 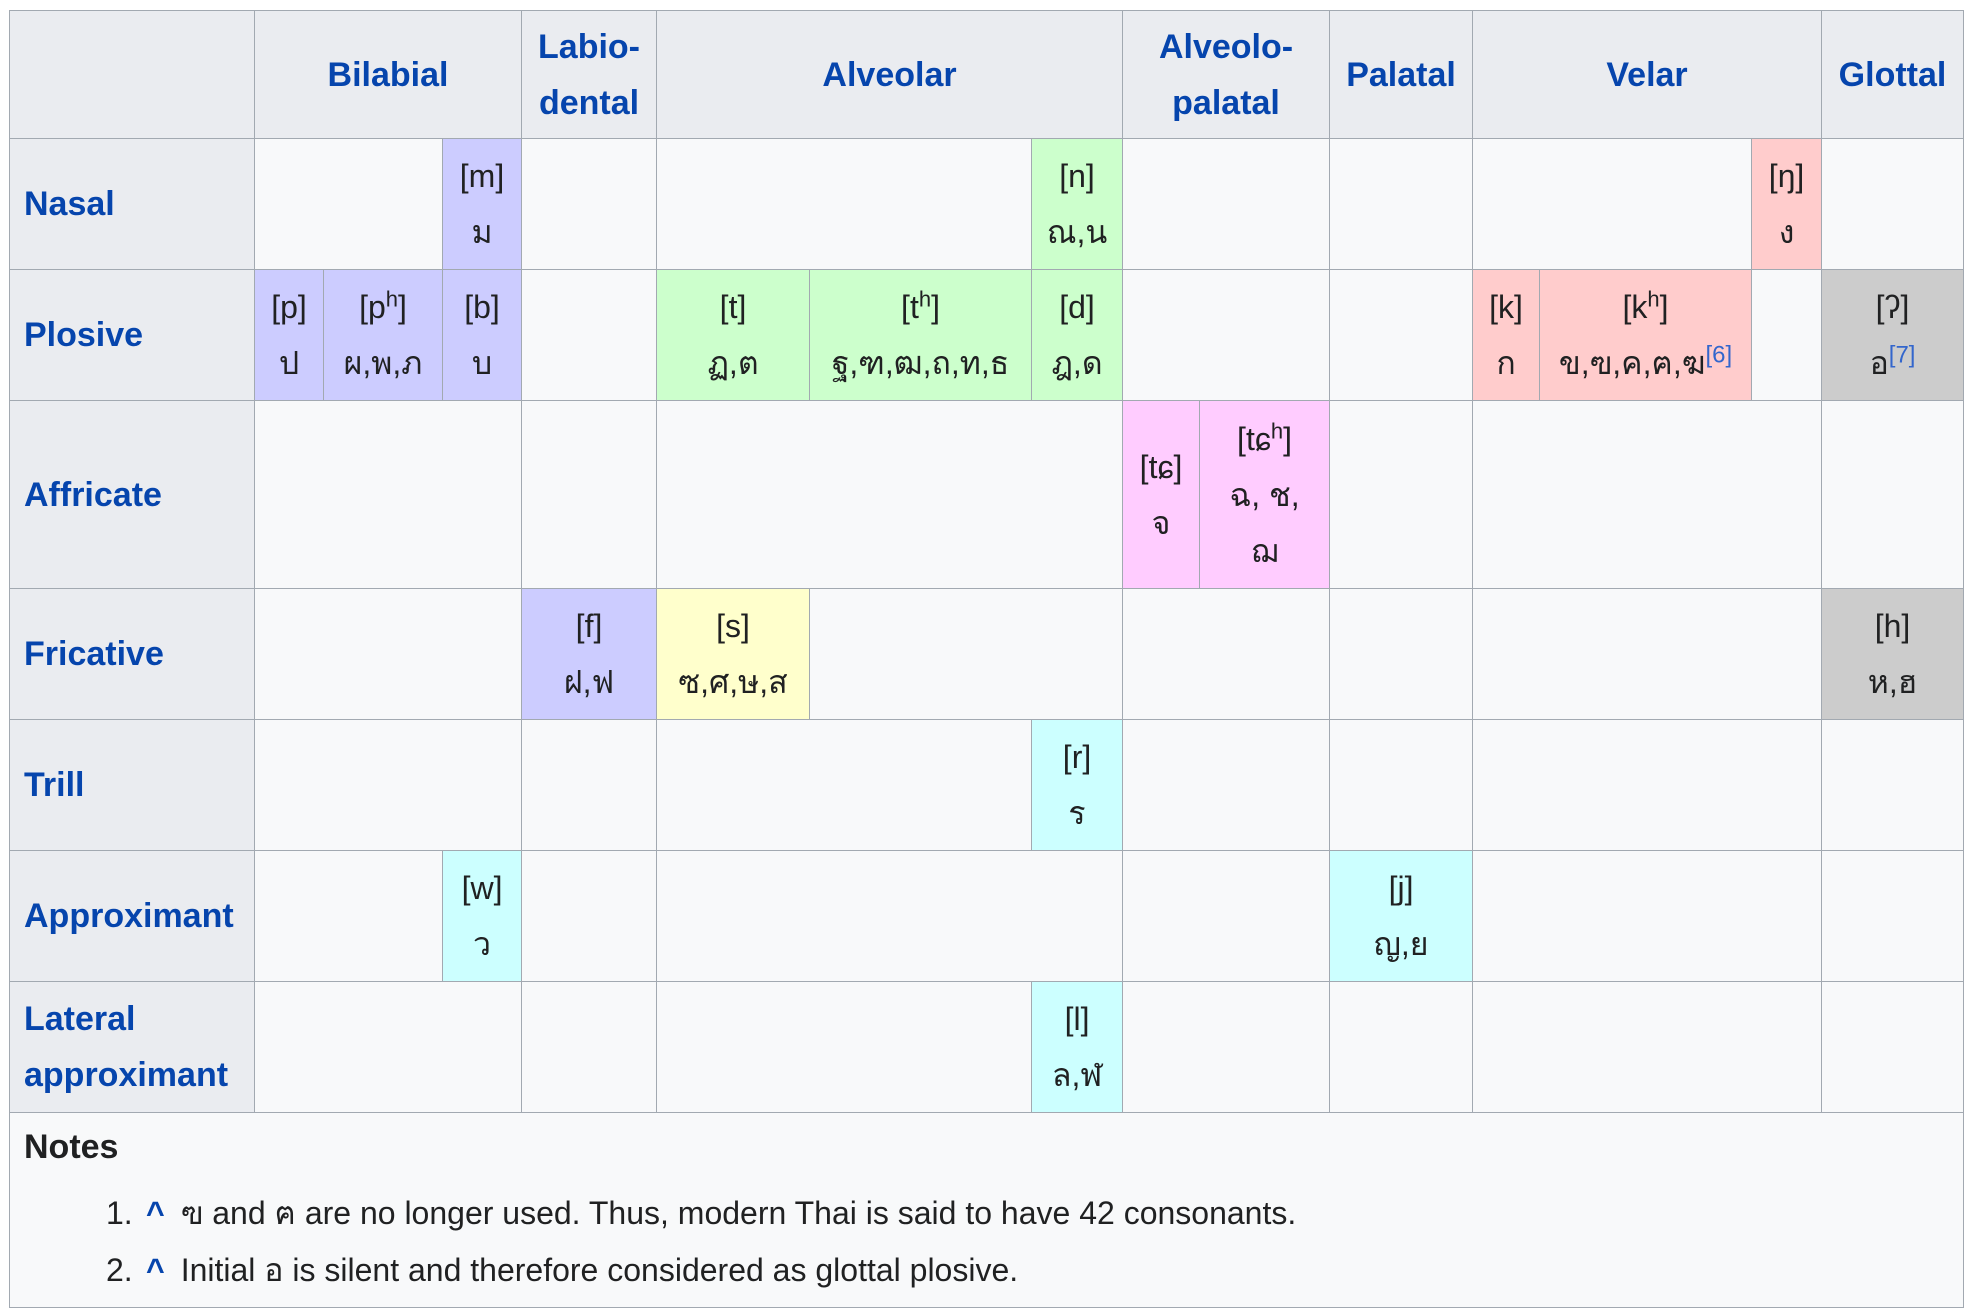 I want to click on ipa-text: [tɕ, so click(x=1254, y=438).